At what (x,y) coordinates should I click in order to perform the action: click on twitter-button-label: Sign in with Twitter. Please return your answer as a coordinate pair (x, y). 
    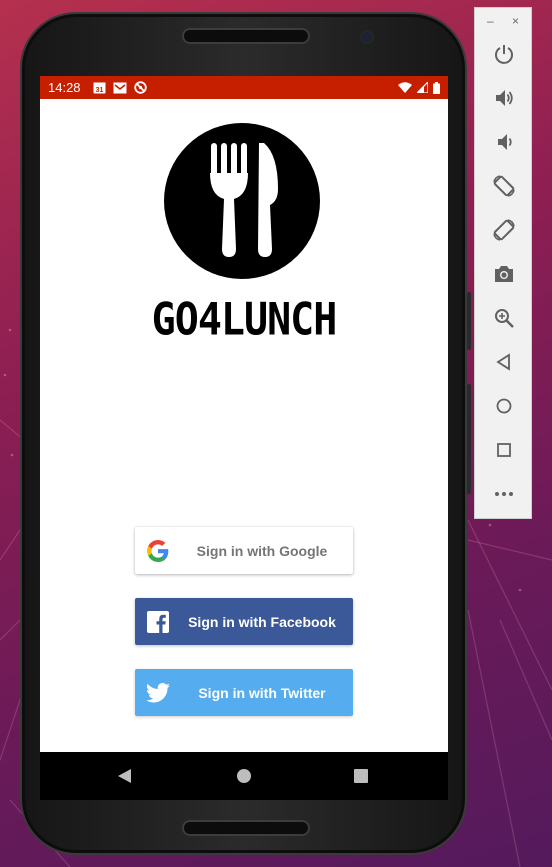
    Looking at the image, I should click on (262, 692).